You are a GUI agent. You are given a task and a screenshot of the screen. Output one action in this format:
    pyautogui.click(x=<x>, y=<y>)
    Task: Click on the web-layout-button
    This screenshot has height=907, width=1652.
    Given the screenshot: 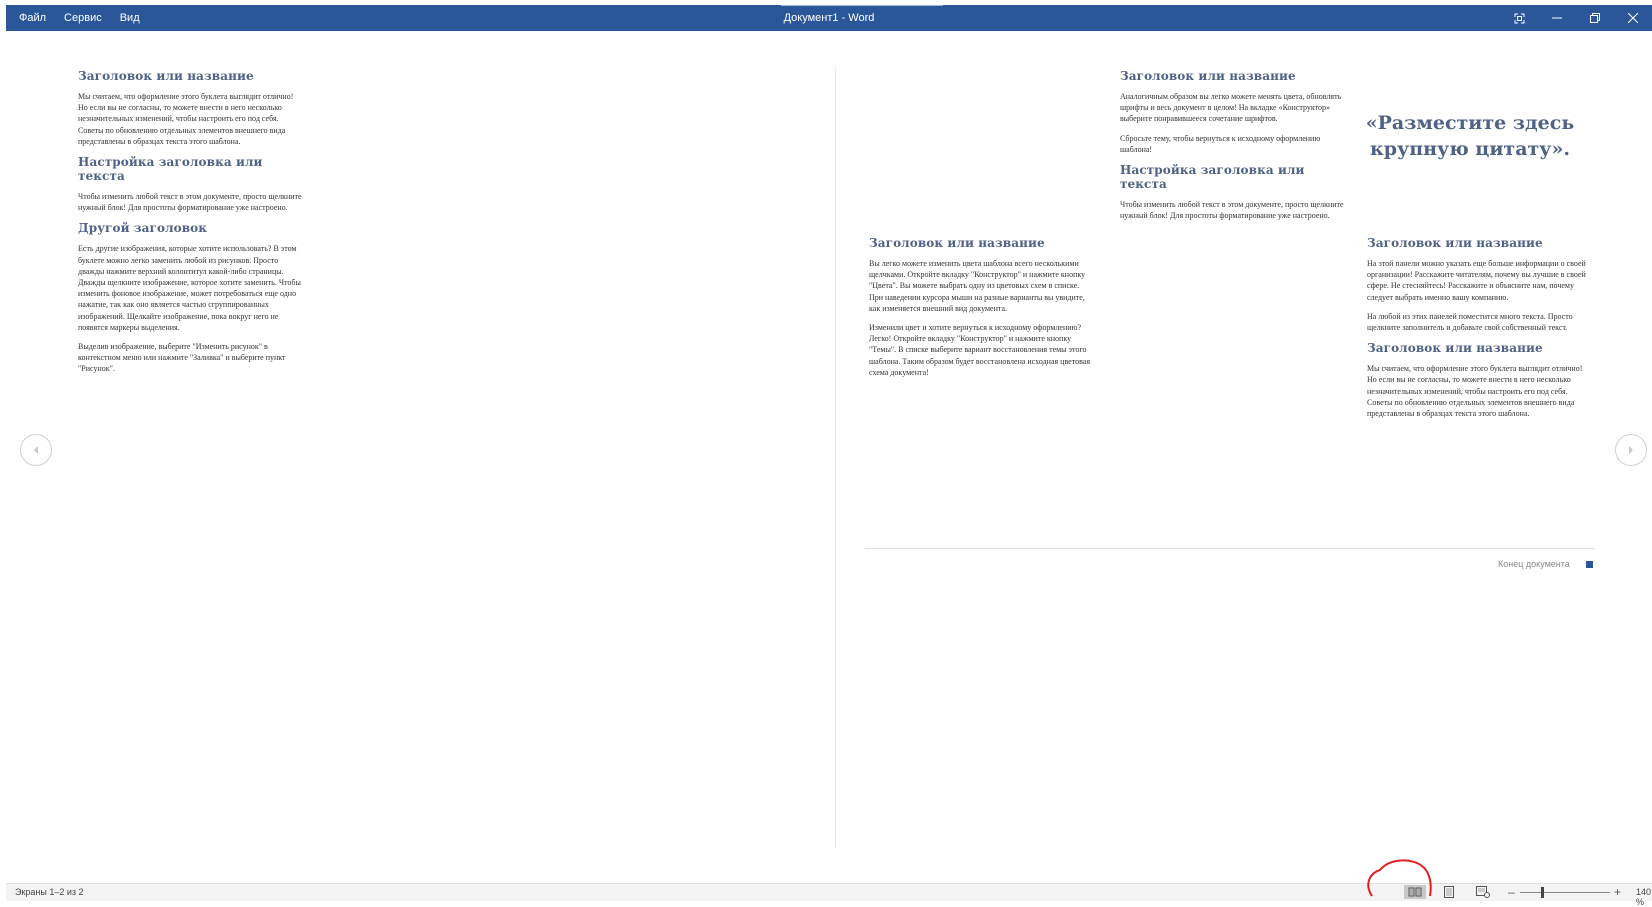 What is the action you would take?
    pyautogui.click(x=1483, y=892)
    